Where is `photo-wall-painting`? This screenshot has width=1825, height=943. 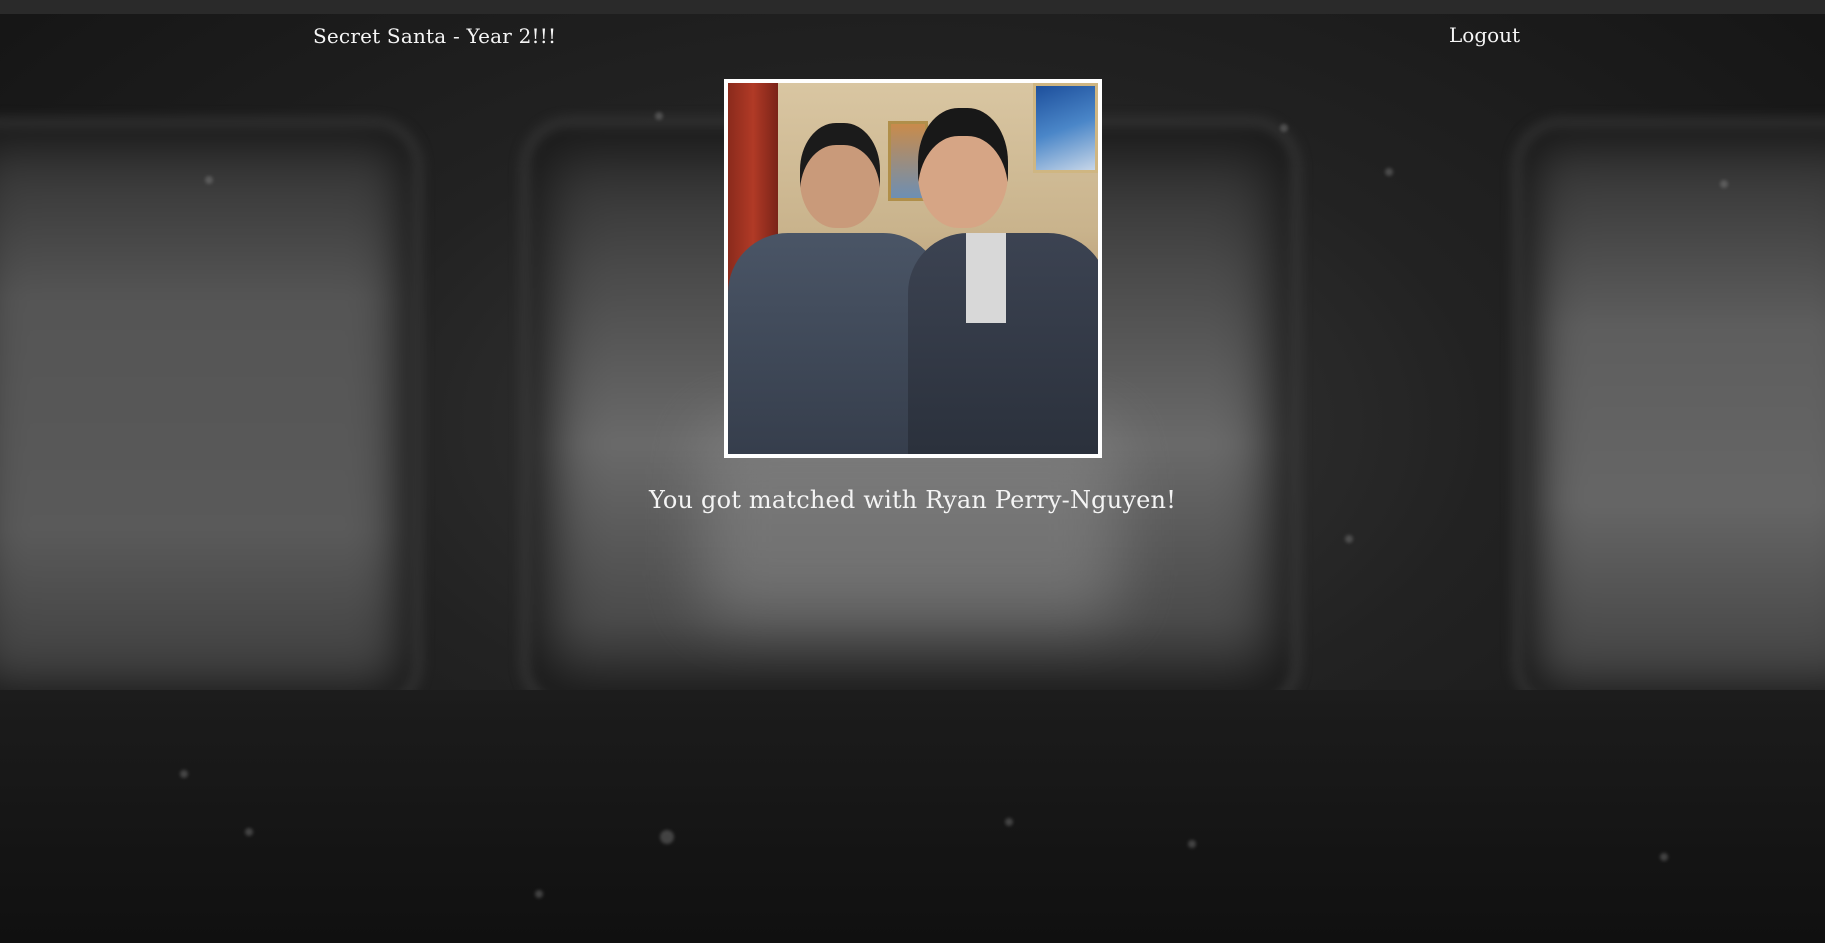 photo-wall-painting is located at coordinates (1065, 128).